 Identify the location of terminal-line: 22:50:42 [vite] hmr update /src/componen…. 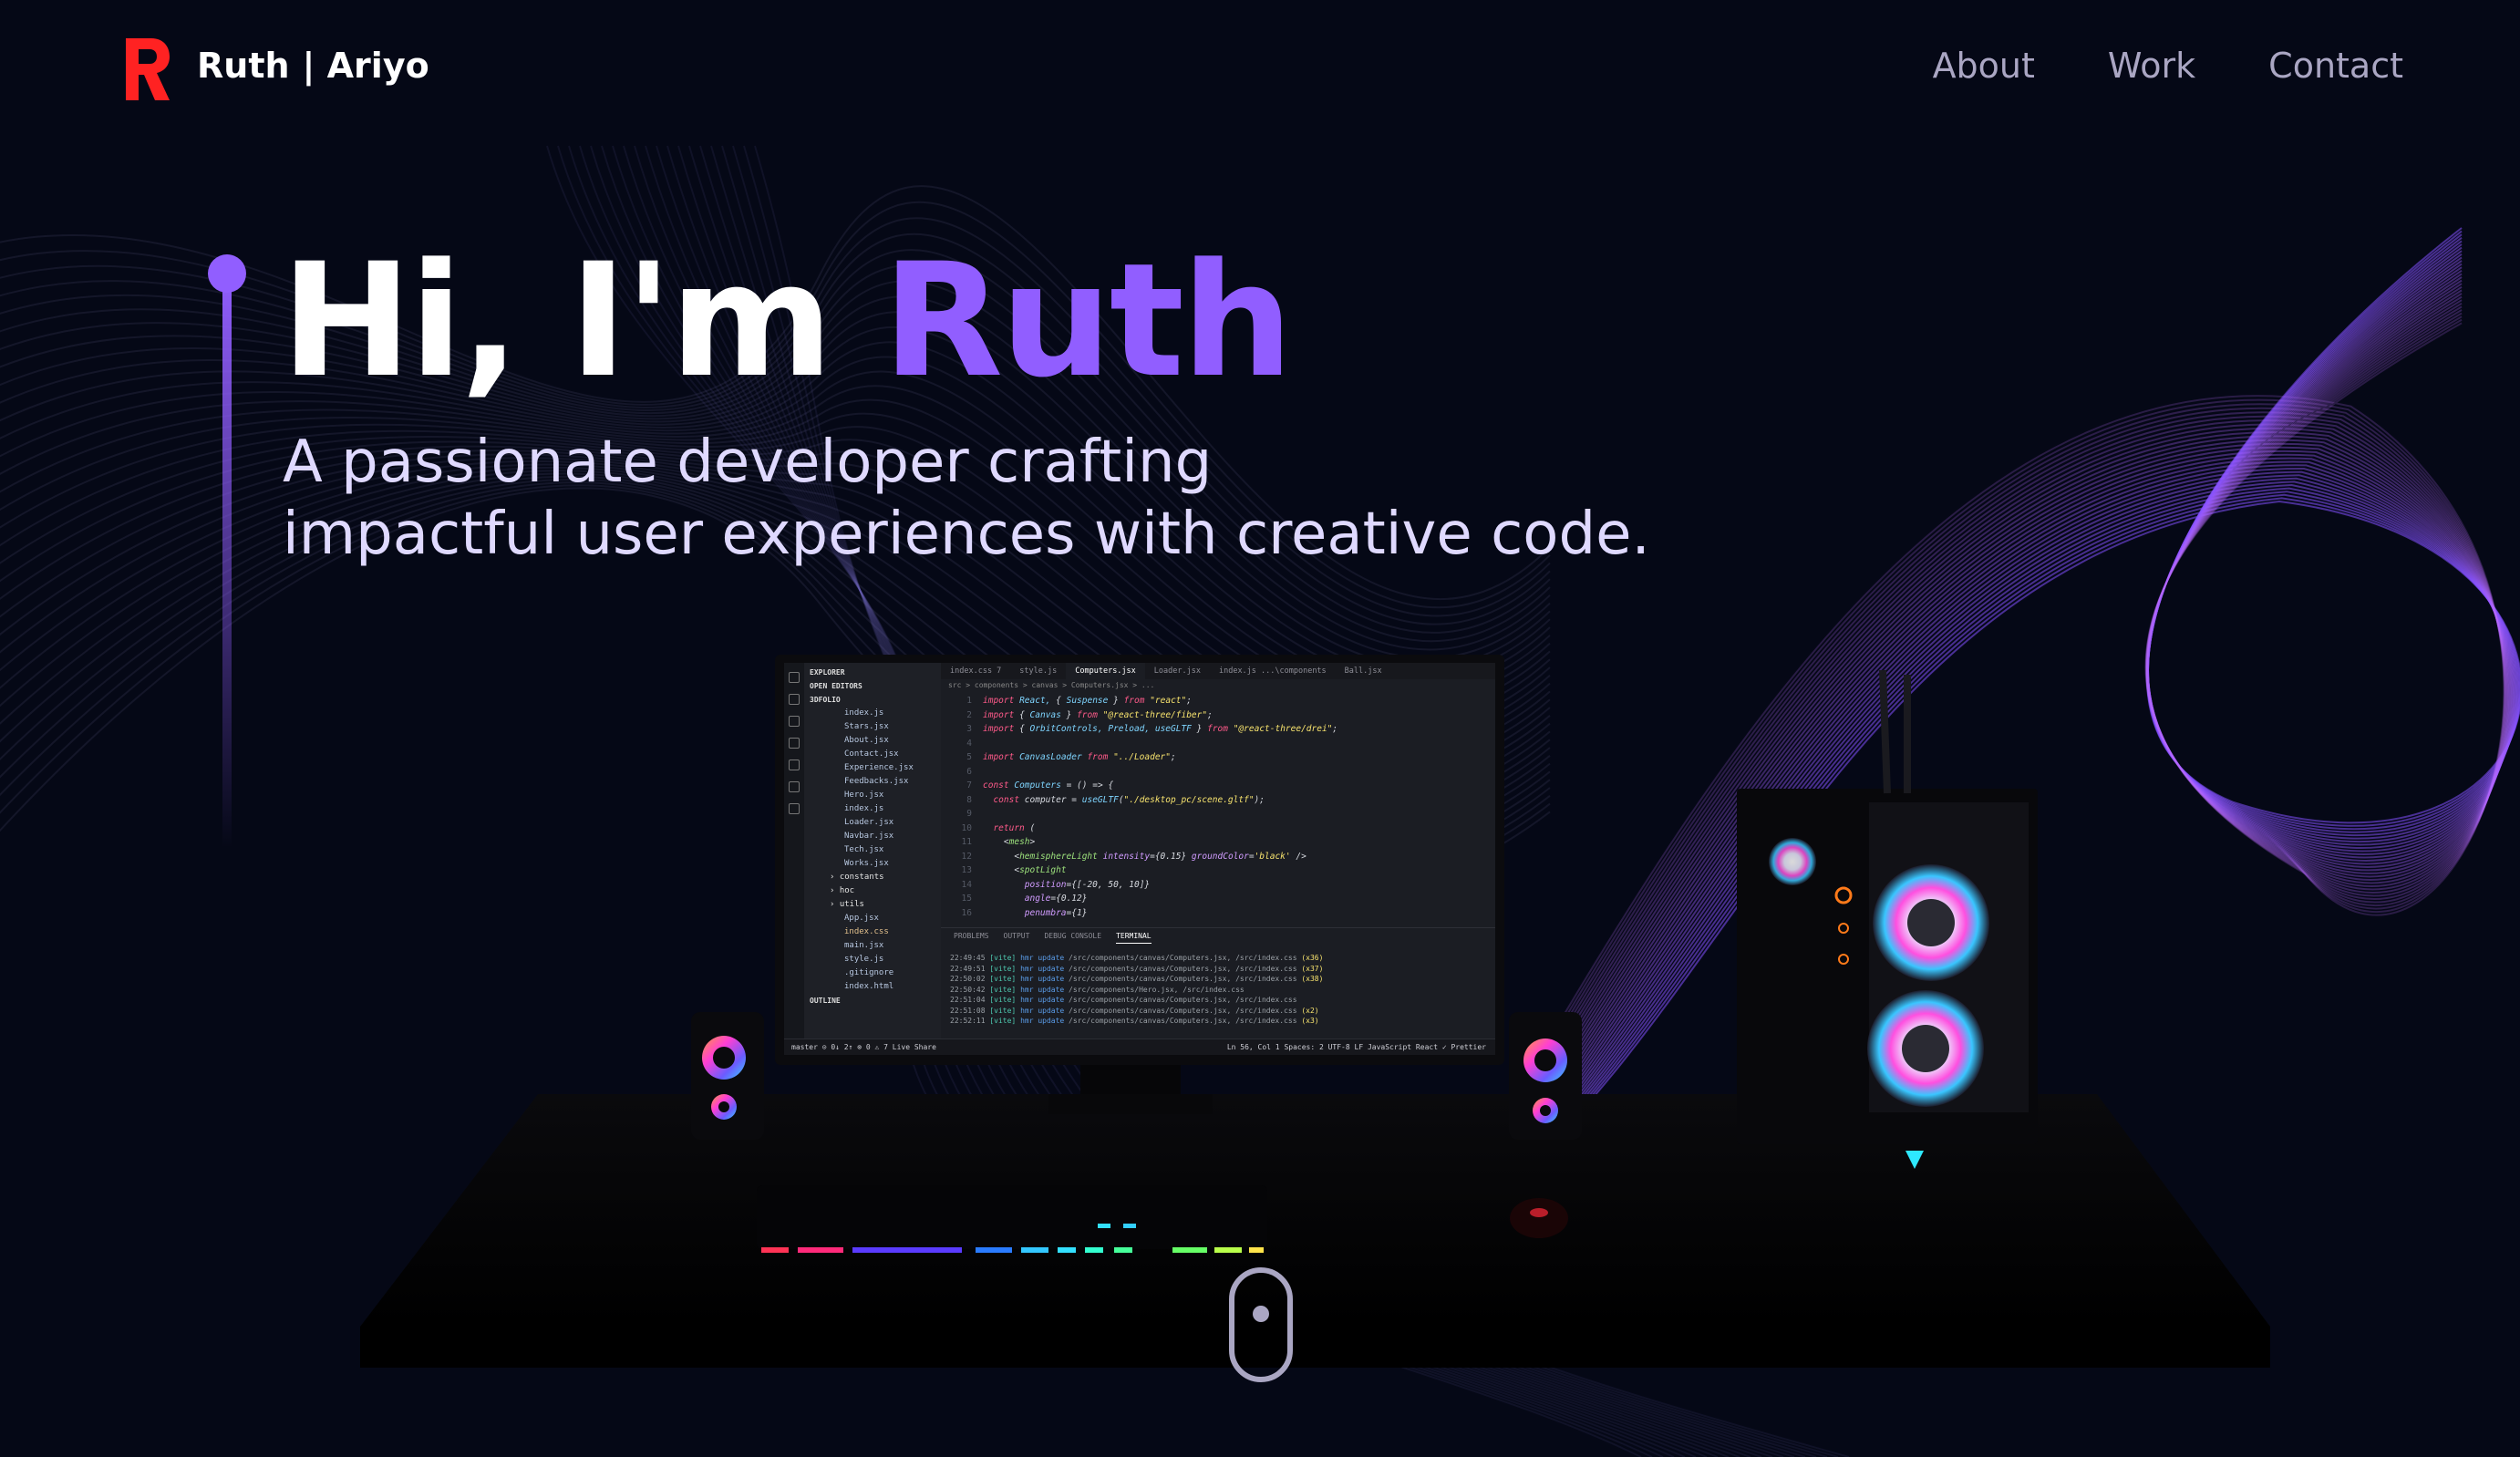
(1097, 989).